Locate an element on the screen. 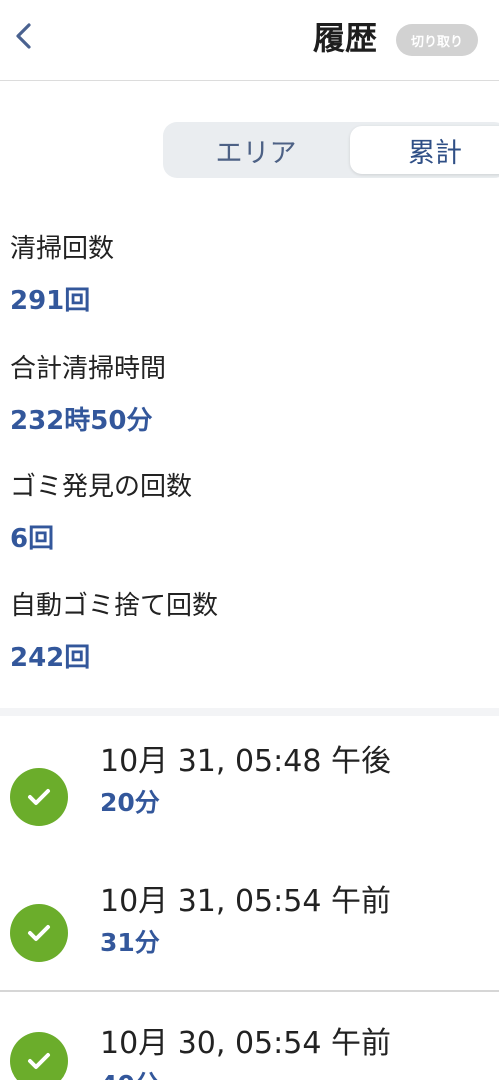 Image resolution: width=499 pixels, height=1080 pixels. history-item: 10月 30, 05:54 午前 40分 is located at coordinates (249, 1037).